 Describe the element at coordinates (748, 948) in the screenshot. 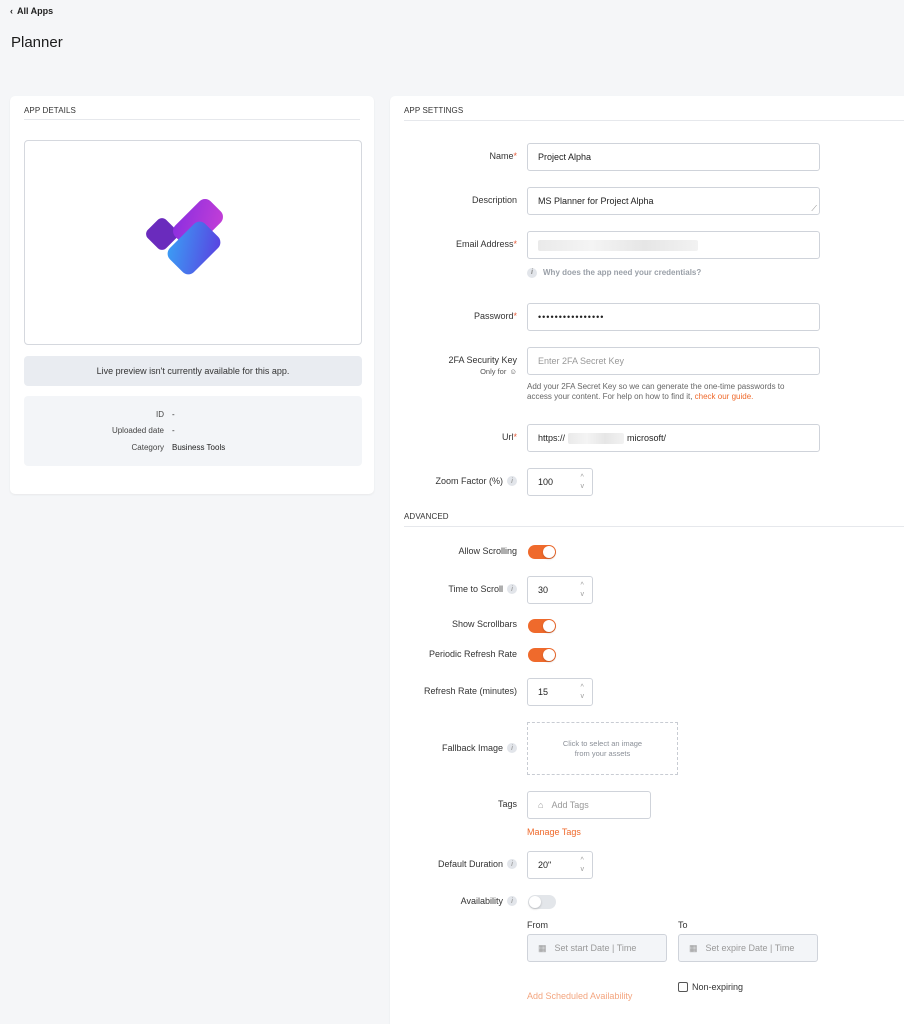

I see `expire-date-input: ▦ Set expire Date | Time` at that location.